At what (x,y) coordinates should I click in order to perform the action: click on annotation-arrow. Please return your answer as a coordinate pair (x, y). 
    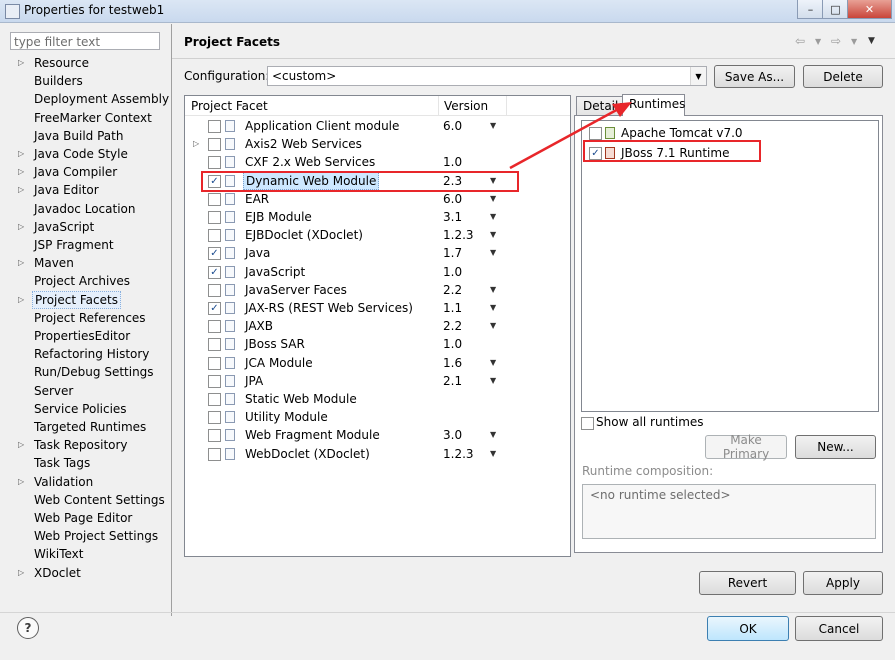
    Looking at the image, I should click on (570, 136).